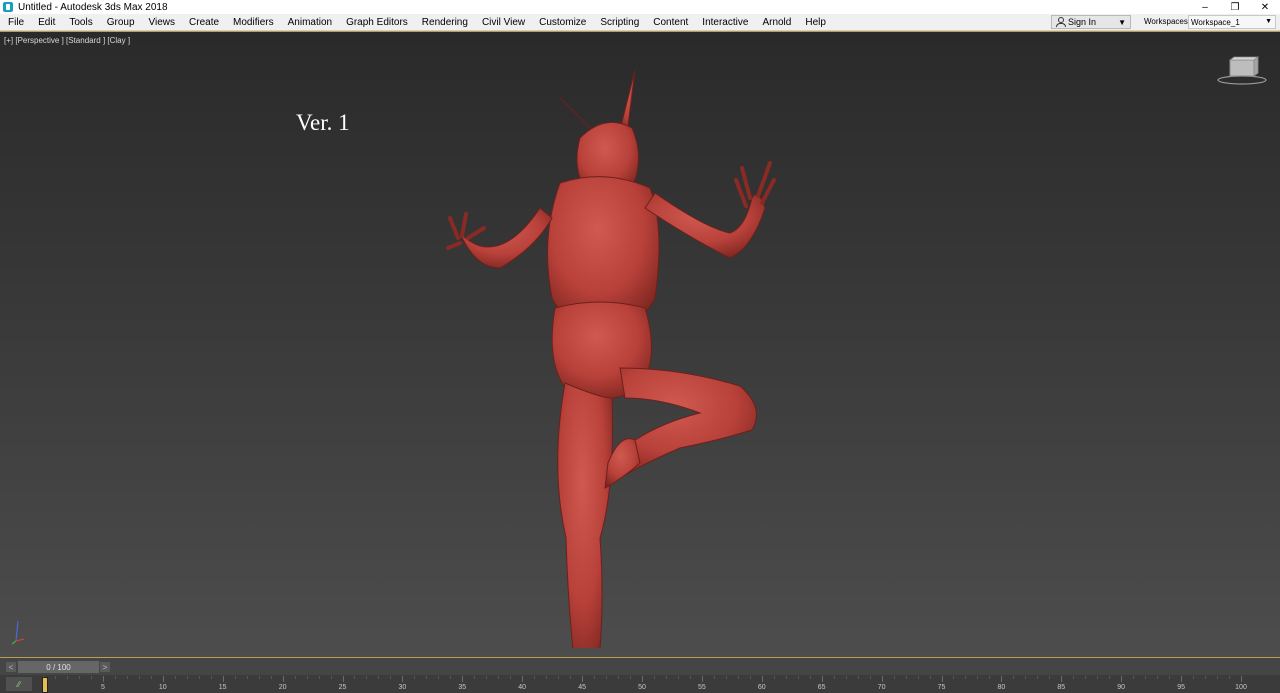 This screenshot has width=1280, height=693. What do you see at coordinates (815, 22) in the screenshot?
I see `menu-help: Help` at bounding box center [815, 22].